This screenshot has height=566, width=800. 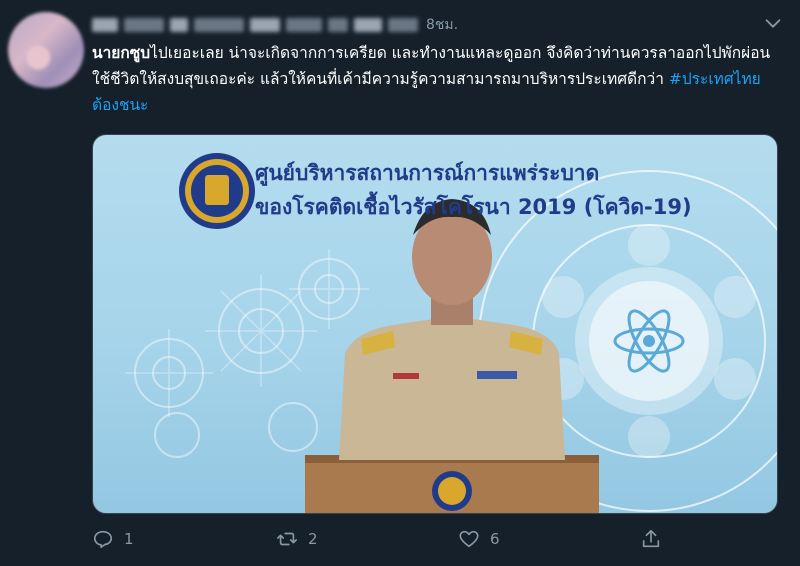 What do you see at coordinates (255, 25) in the screenshot?
I see `author-name` at bounding box center [255, 25].